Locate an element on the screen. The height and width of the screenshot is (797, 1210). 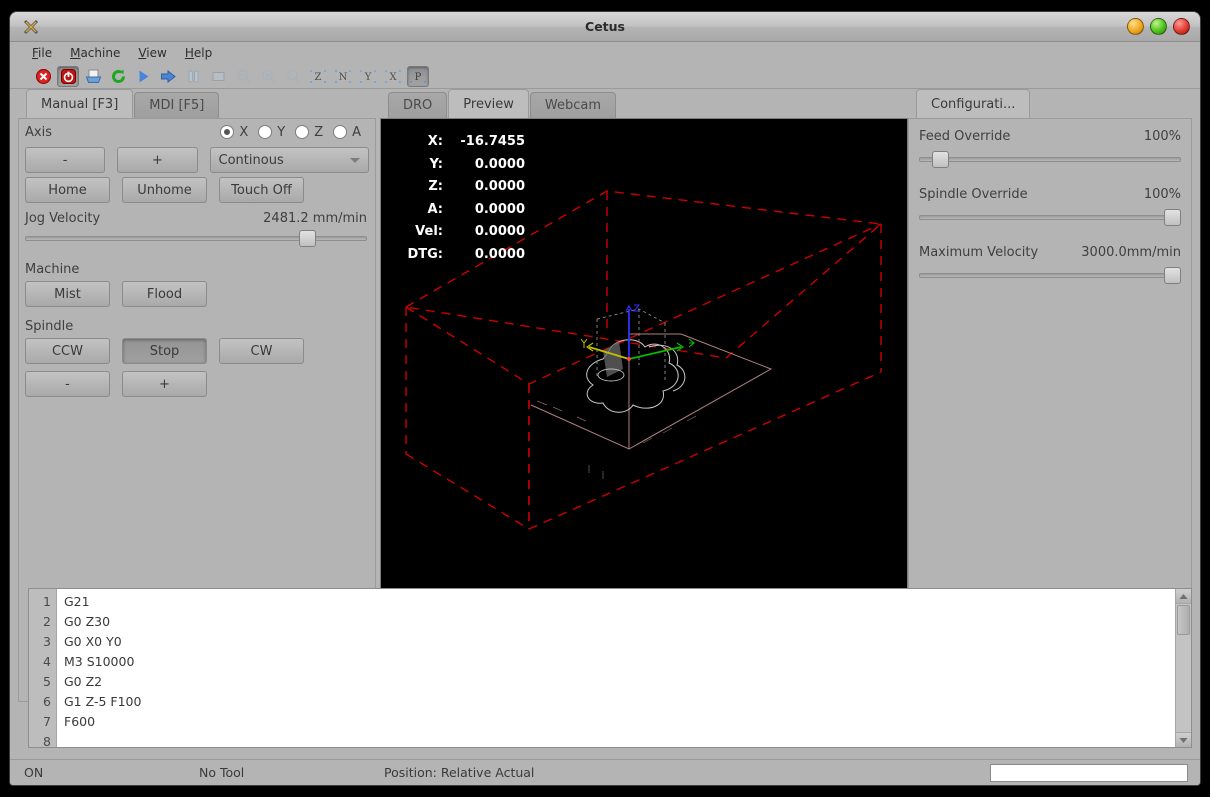
home-button: Home is located at coordinates (67, 190).